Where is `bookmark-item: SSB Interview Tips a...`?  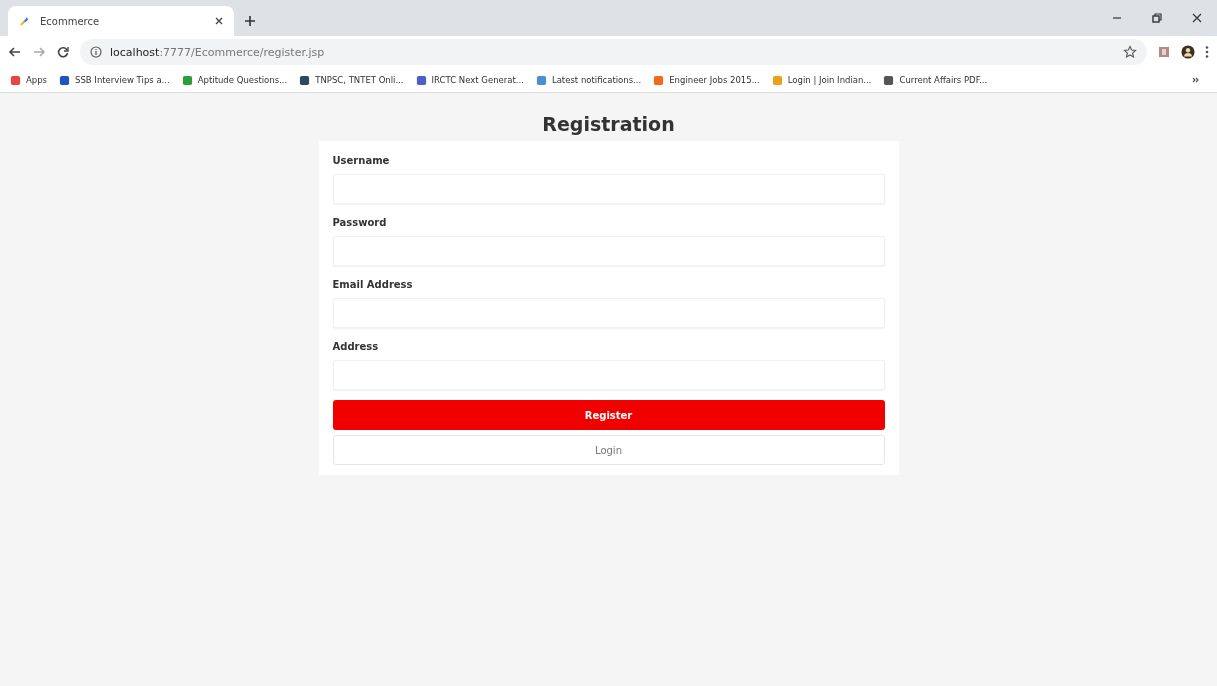 bookmark-item: SSB Interview Tips a... is located at coordinates (114, 80).